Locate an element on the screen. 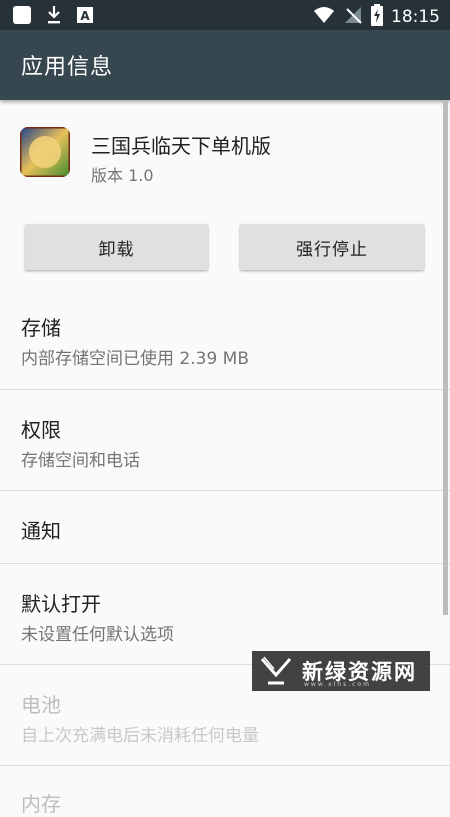 The width and height of the screenshot is (450, 817). a-notification-icon: A is located at coordinates (85, 17).